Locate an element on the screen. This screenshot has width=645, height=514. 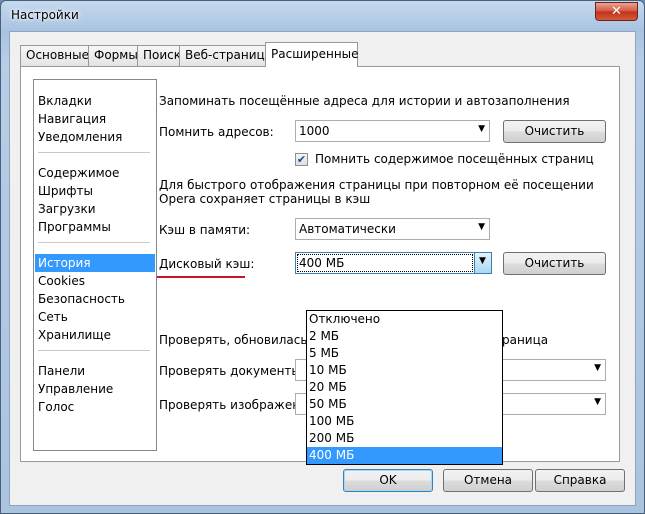
remember-content-label: Помнить содержимое посещённых страниц is located at coordinates (454, 159).